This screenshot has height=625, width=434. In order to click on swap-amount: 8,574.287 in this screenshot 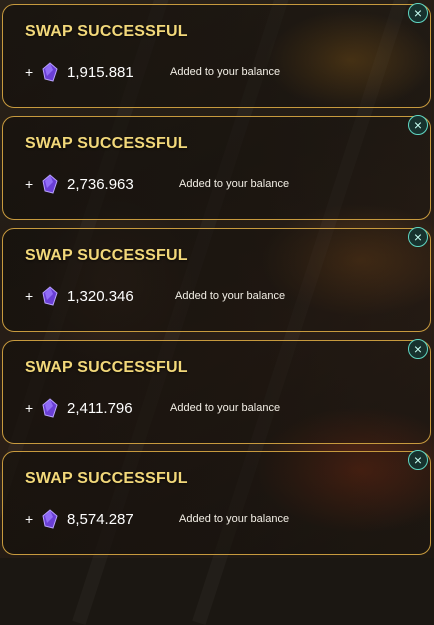, I will do `click(100, 519)`.